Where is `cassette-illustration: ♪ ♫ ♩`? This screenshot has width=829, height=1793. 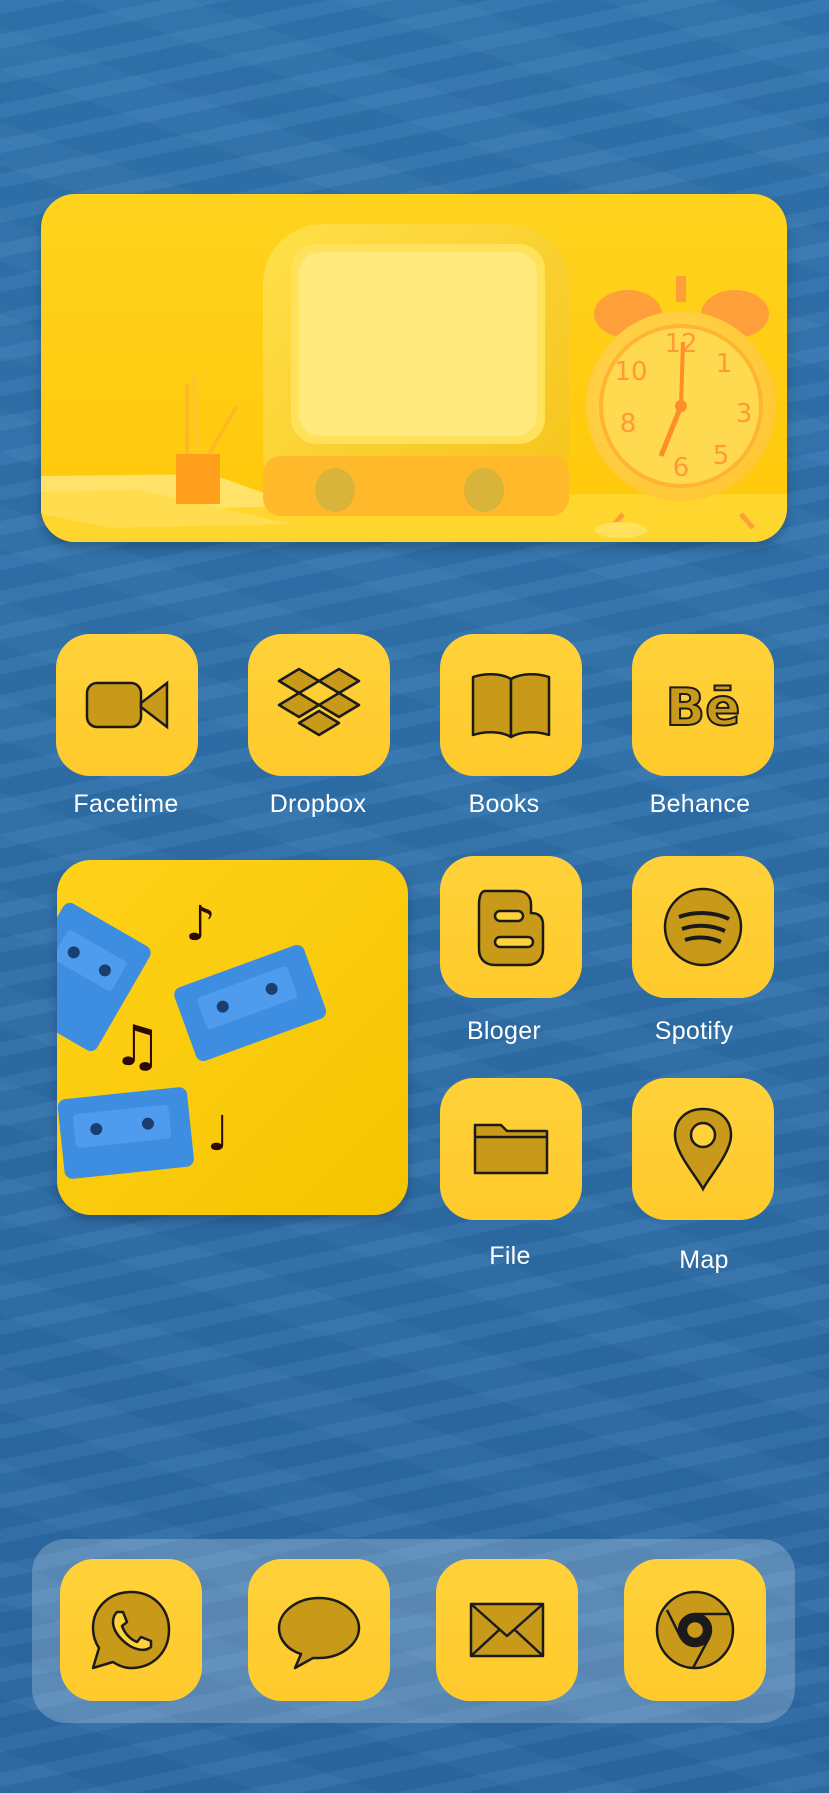 cassette-illustration: ♪ ♫ ♩ is located at coordinates (232, 1037).